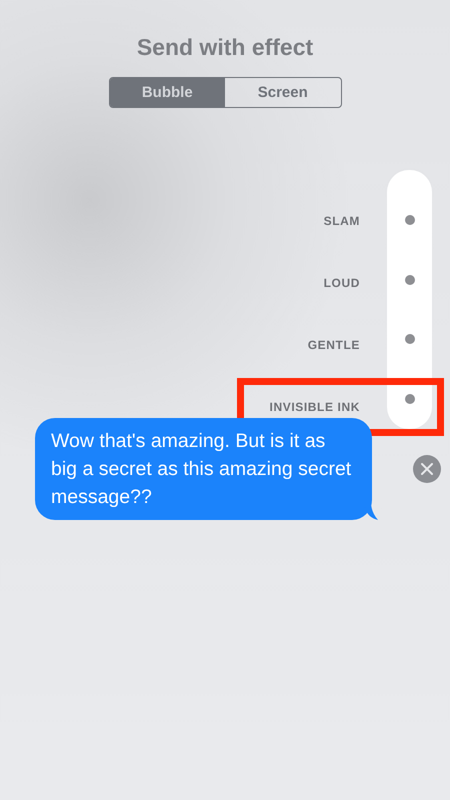  What do you see at coordinates (371, 511) in the screenshot?
I see `bubble-tail` at bounding box center [371, 511].